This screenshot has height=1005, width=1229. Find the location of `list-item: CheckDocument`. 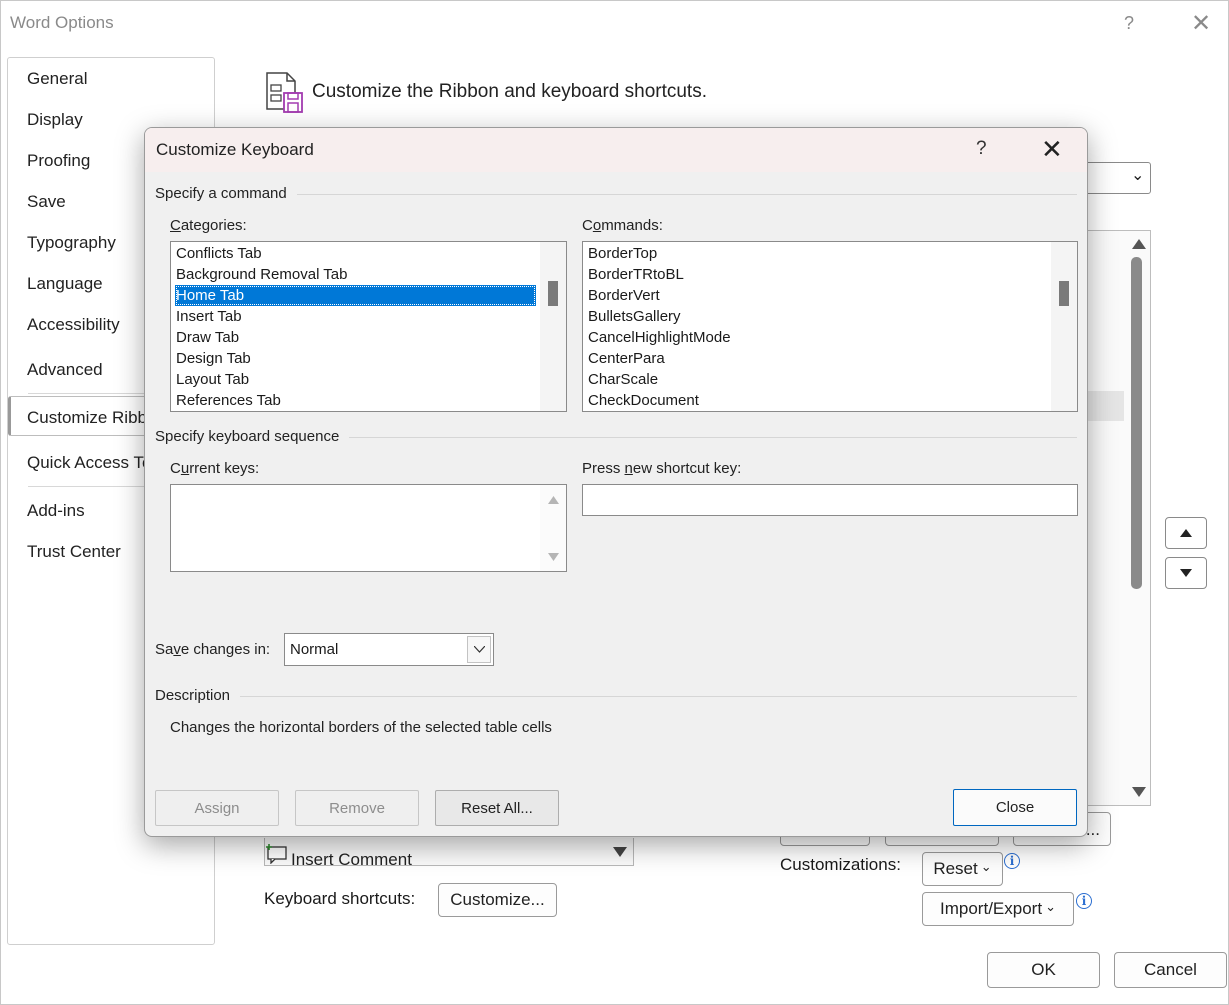

list-item: CheckDocument is located at coordinates (817, 400).